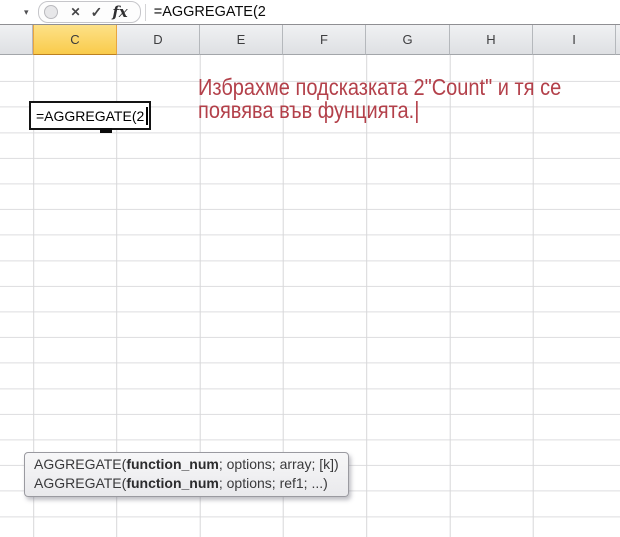 The height and width of the screenshot is (537, 620). Describe the element at coordinates (309, 110) in the screenshot. I see `annotation-line-2: появява във фунцията.|` at that location.